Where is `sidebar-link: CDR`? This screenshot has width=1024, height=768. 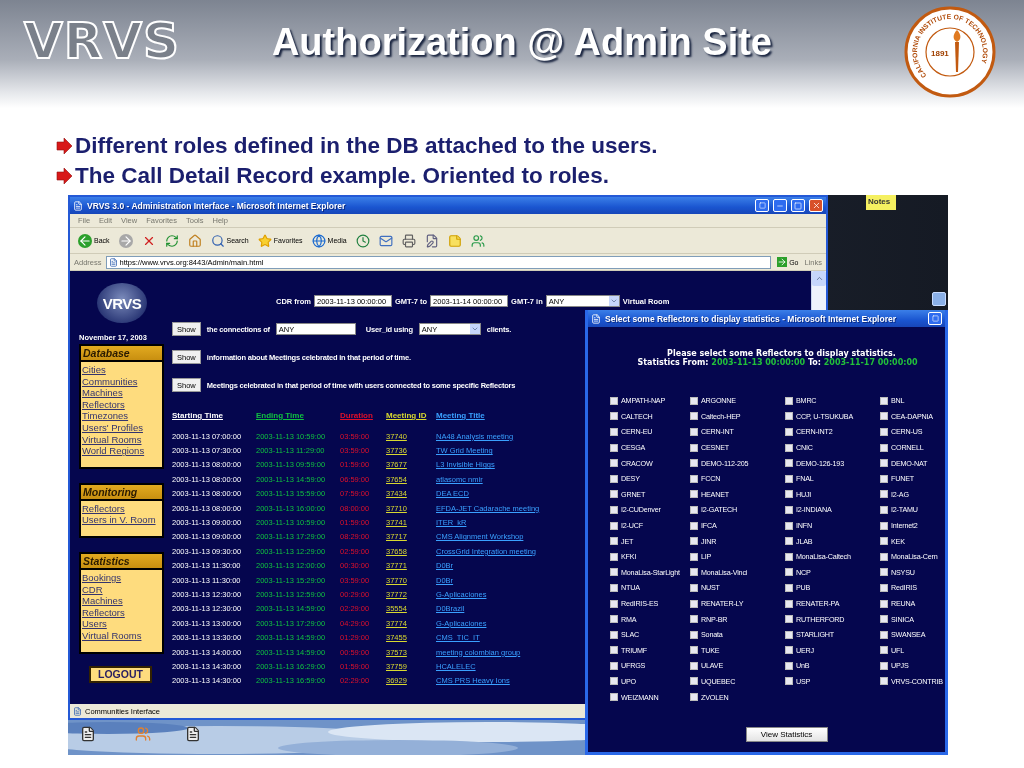 sidebar-link: CDR is located at coordinates (121, 589).